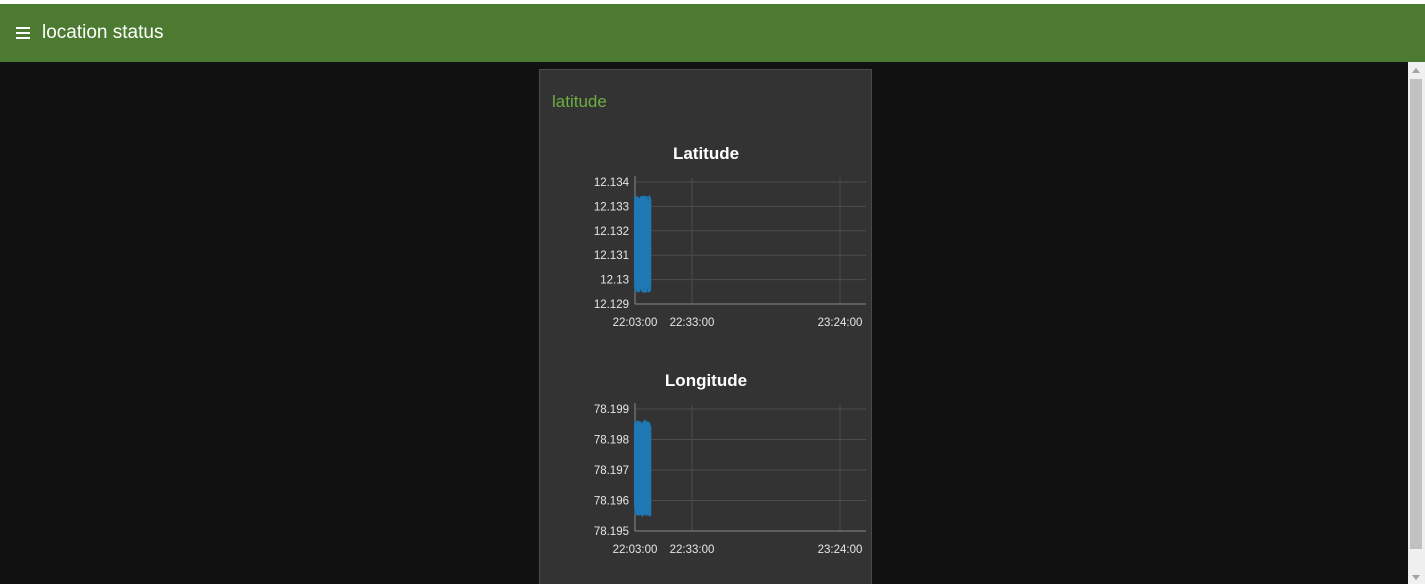 The image size is (1425, 584). Describe the element at coordinates (611, 410) in the screenshot. I see `y-tick-label: 78.199` at that location.